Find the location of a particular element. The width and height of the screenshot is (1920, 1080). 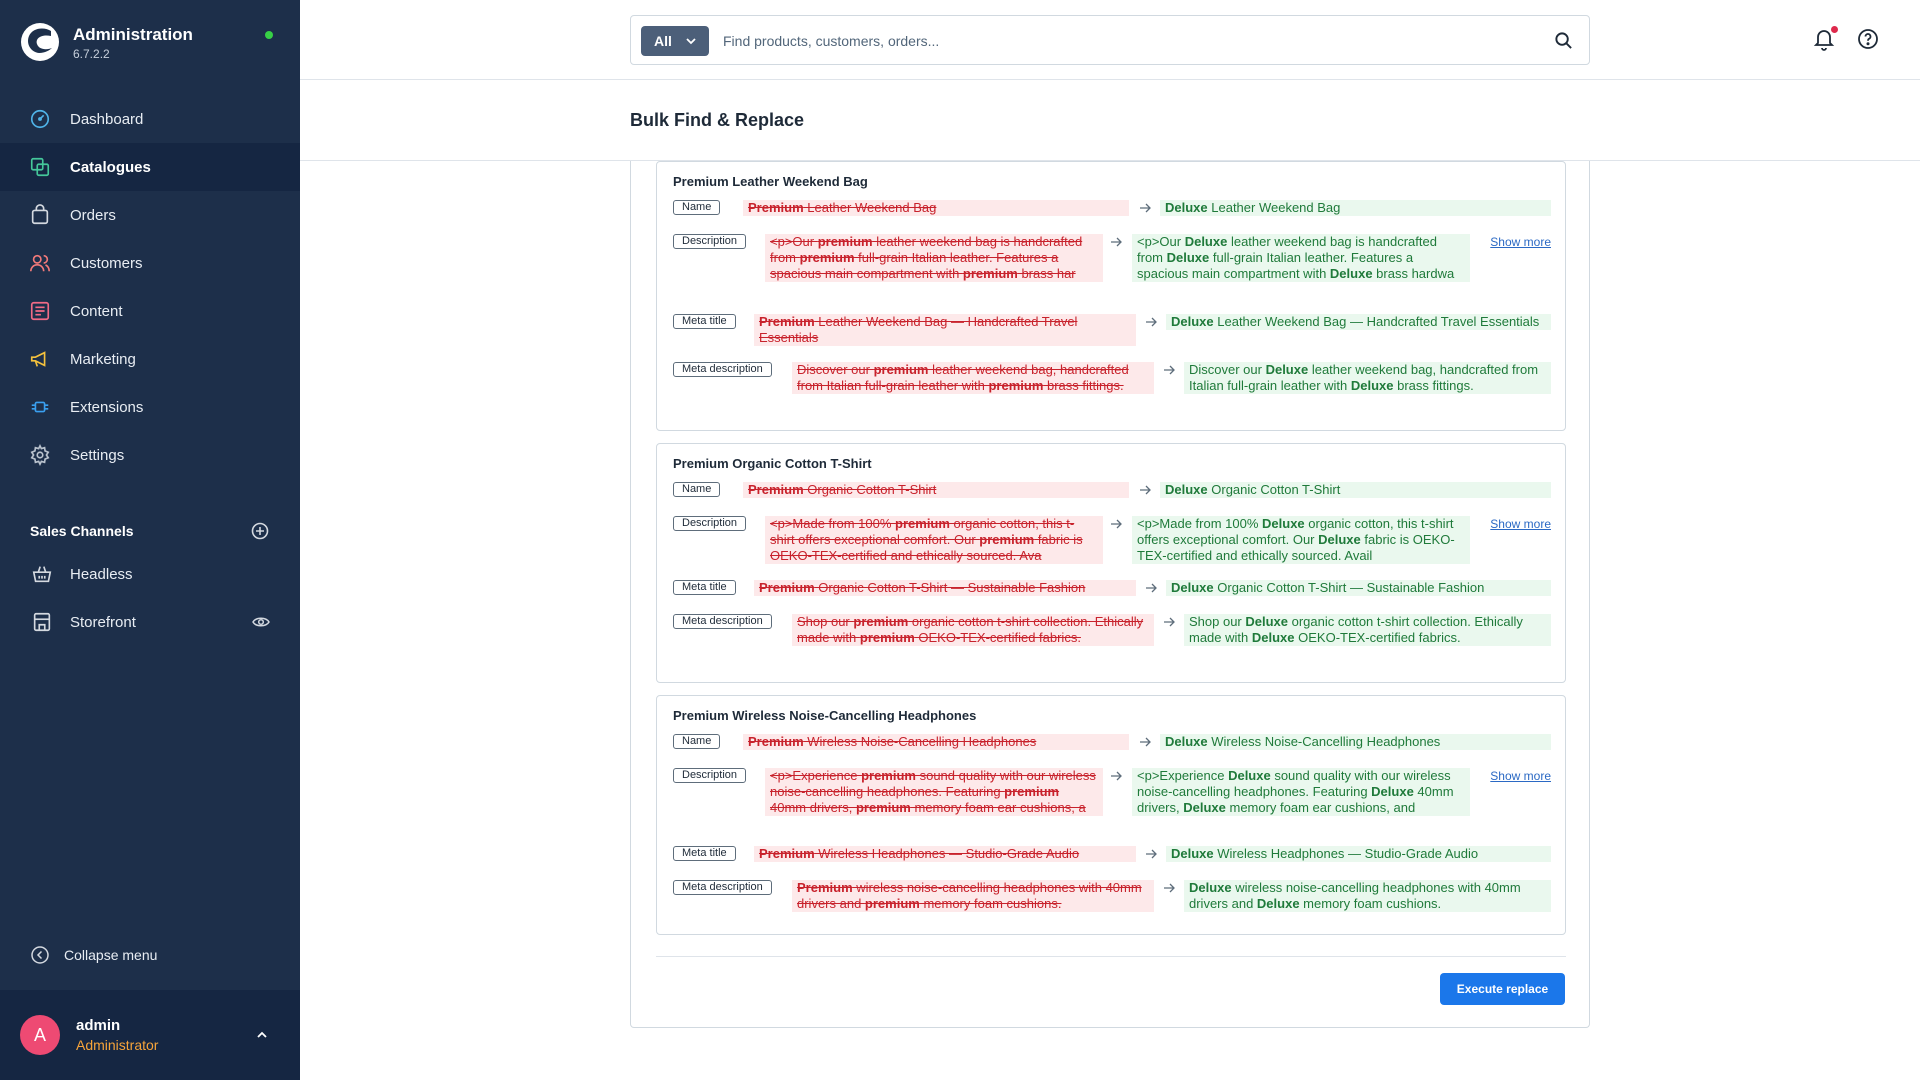

sales-channel-label: Headless is located at coordinates (101, 574).